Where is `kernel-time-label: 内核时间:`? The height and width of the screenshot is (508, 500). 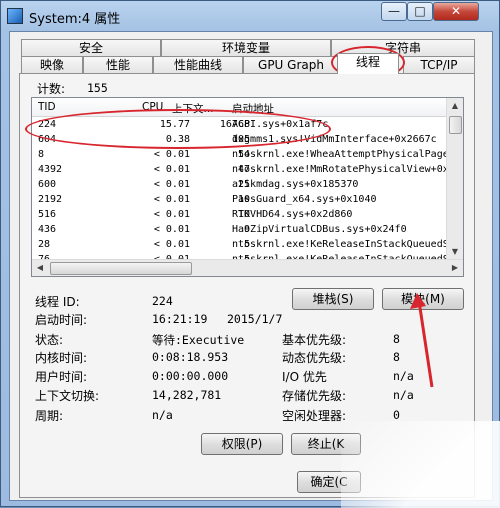
kernel-time-label: 内核时间: is located at coordinates (61, 358).